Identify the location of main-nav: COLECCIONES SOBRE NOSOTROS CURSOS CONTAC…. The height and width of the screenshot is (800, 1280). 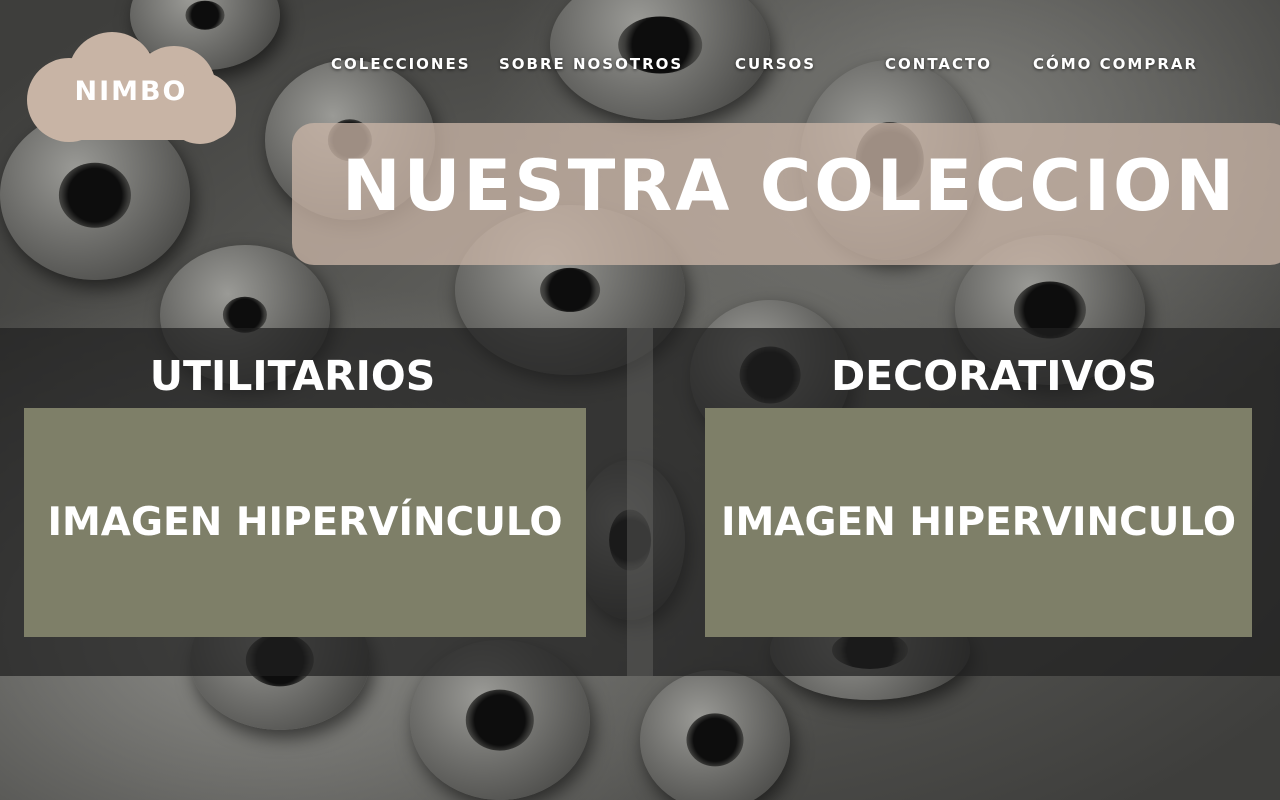
(640, 66).